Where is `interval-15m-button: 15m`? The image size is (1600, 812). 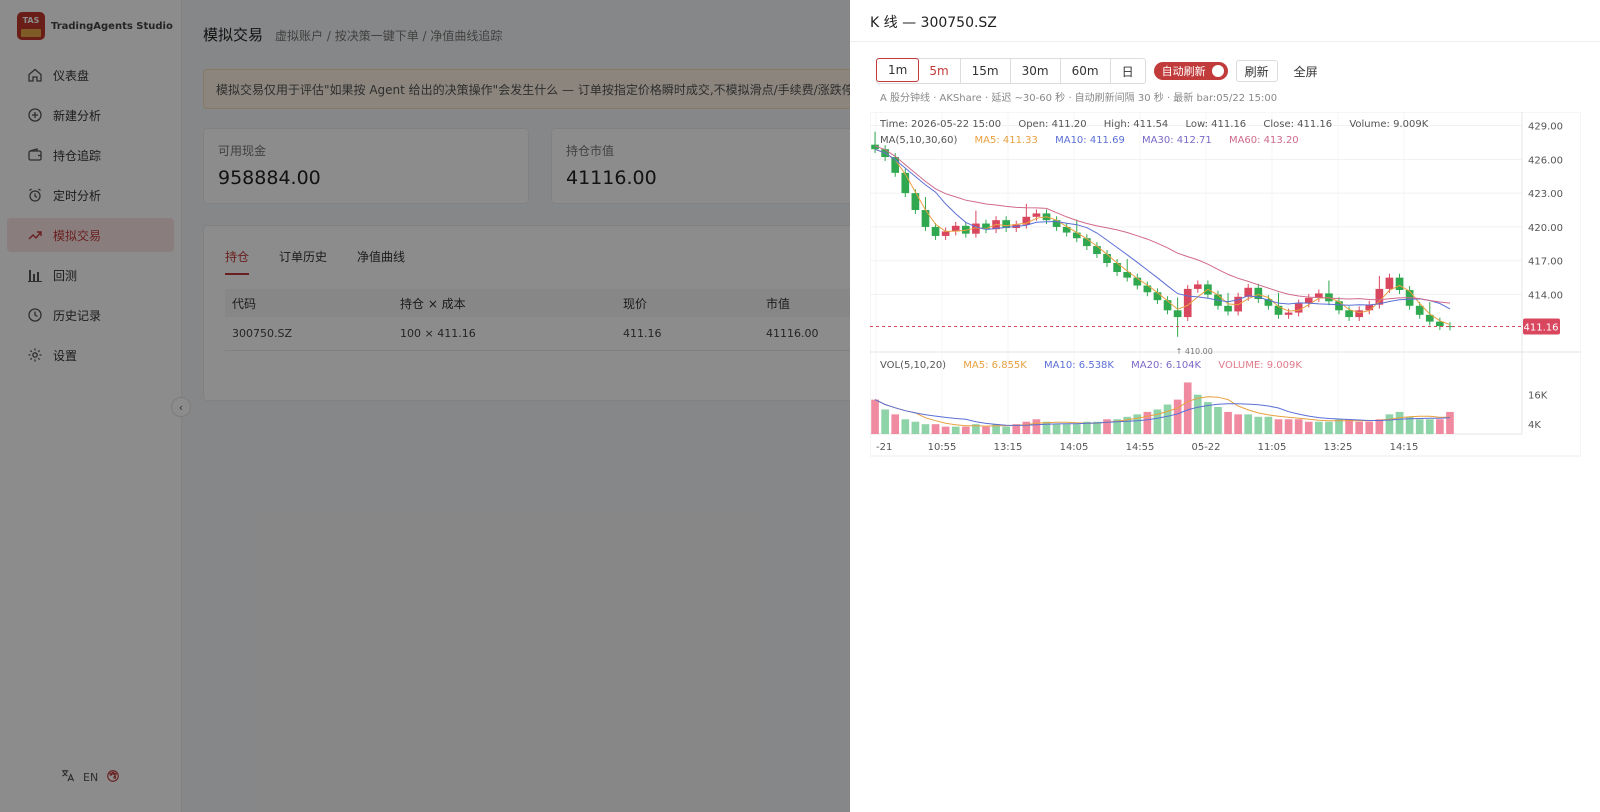 interval-15m-button: 15m is located at coordinates (986, 71).